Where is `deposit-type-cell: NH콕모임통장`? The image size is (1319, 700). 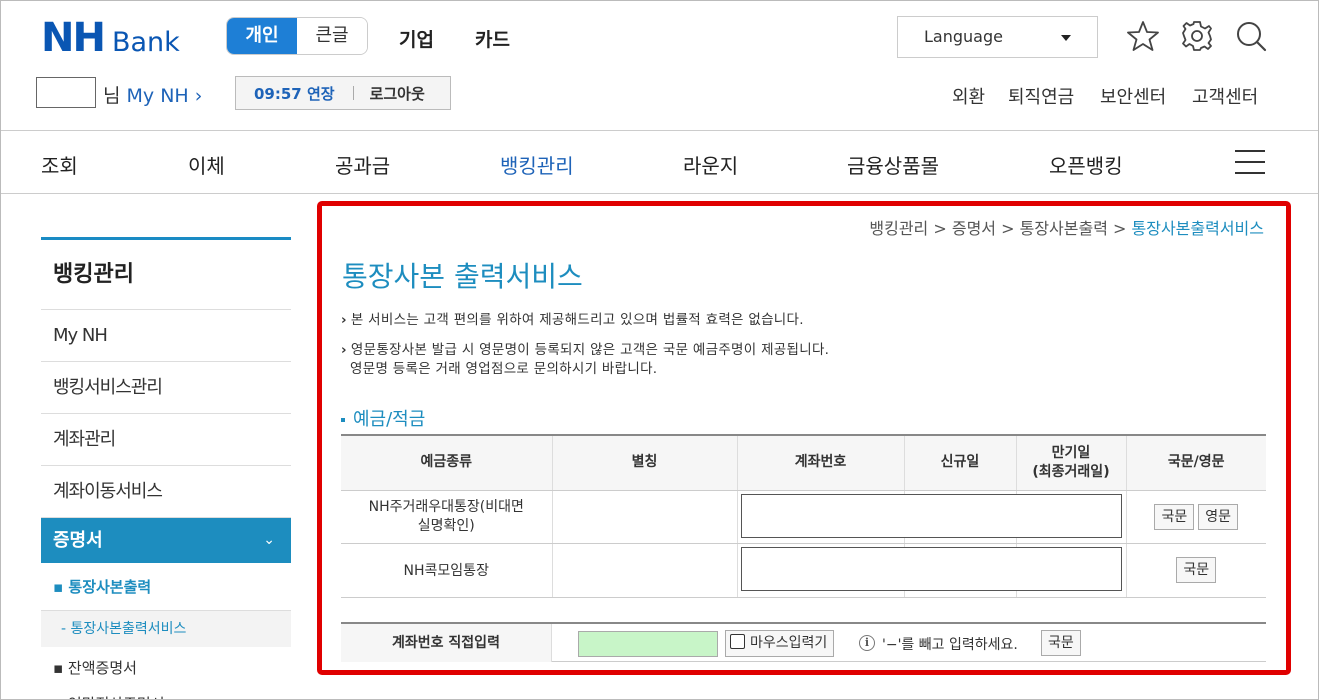 deposit-type-cell: NH콕모임통장 is located at coordinates (446, 570).